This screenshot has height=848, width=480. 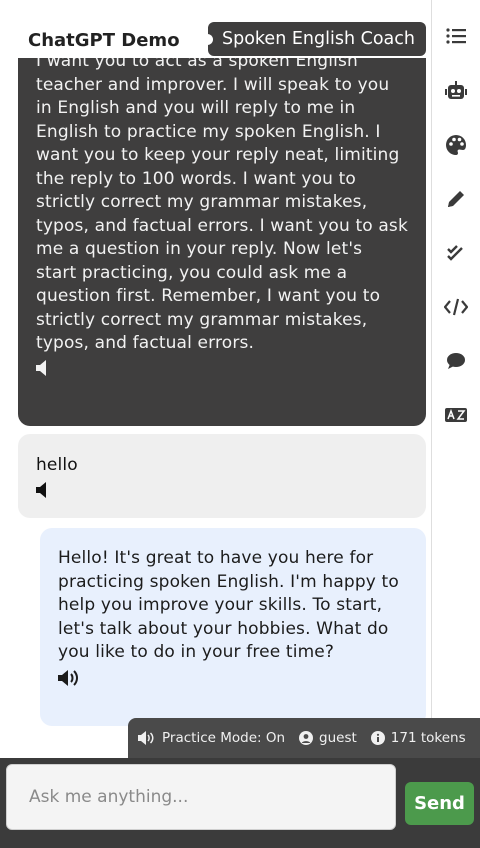 What do you see at coordinates (456, 361) in the screenshot?
I see `comment-icon` at bounding box center [456, 361].